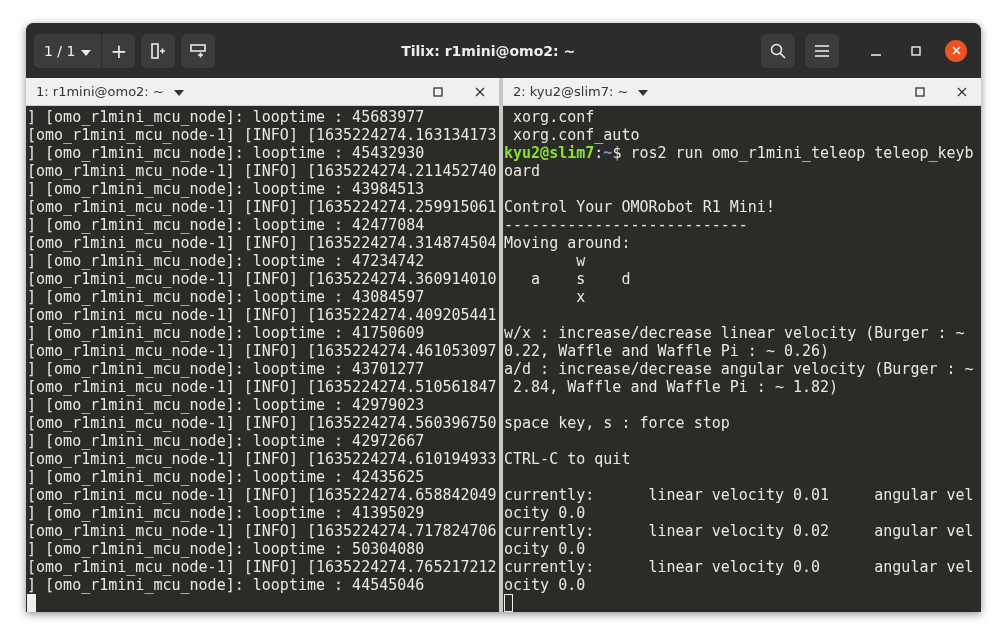 The height and width of the screenshot is (642, 1007). I want to click on terminal-line: 2.84, Waffle and Waffle Pi : ~ 1.82), so click(675, 387).